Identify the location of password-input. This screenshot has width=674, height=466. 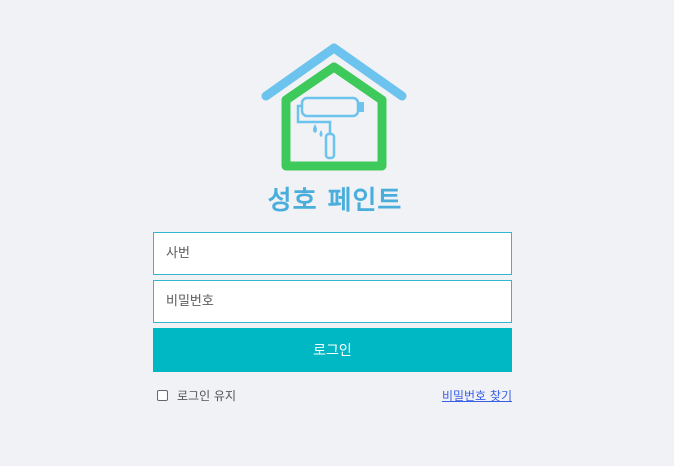
(332, 301).